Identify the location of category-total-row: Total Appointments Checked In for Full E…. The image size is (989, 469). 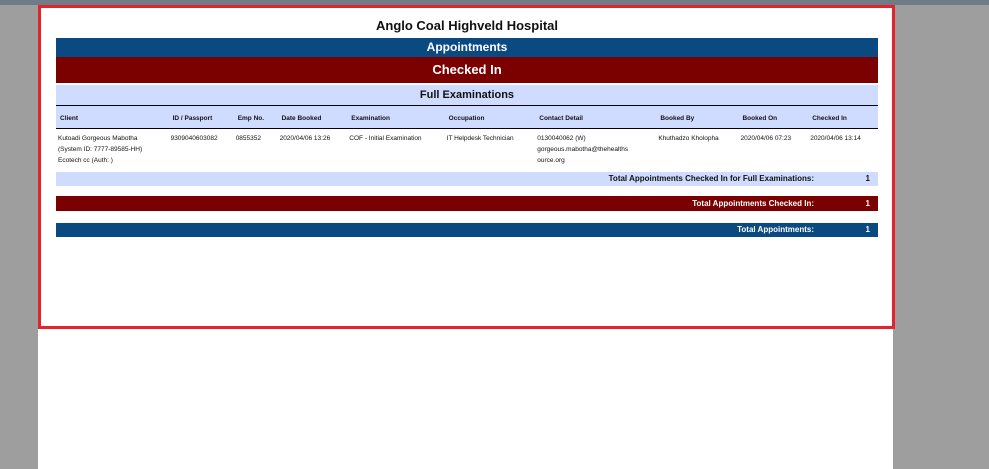
(467, 179).